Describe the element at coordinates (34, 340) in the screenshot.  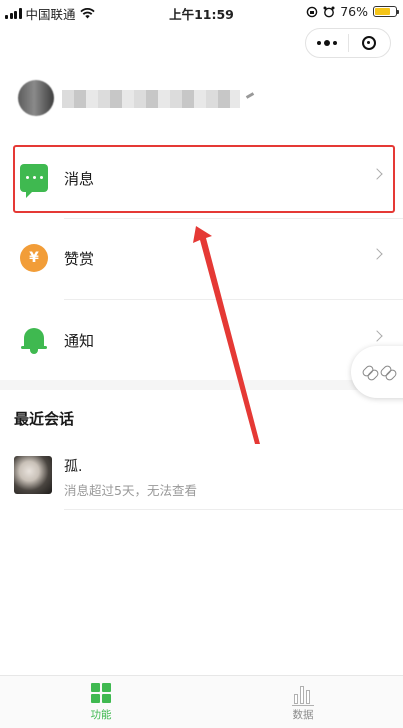
I see `bell-icon` at that location.